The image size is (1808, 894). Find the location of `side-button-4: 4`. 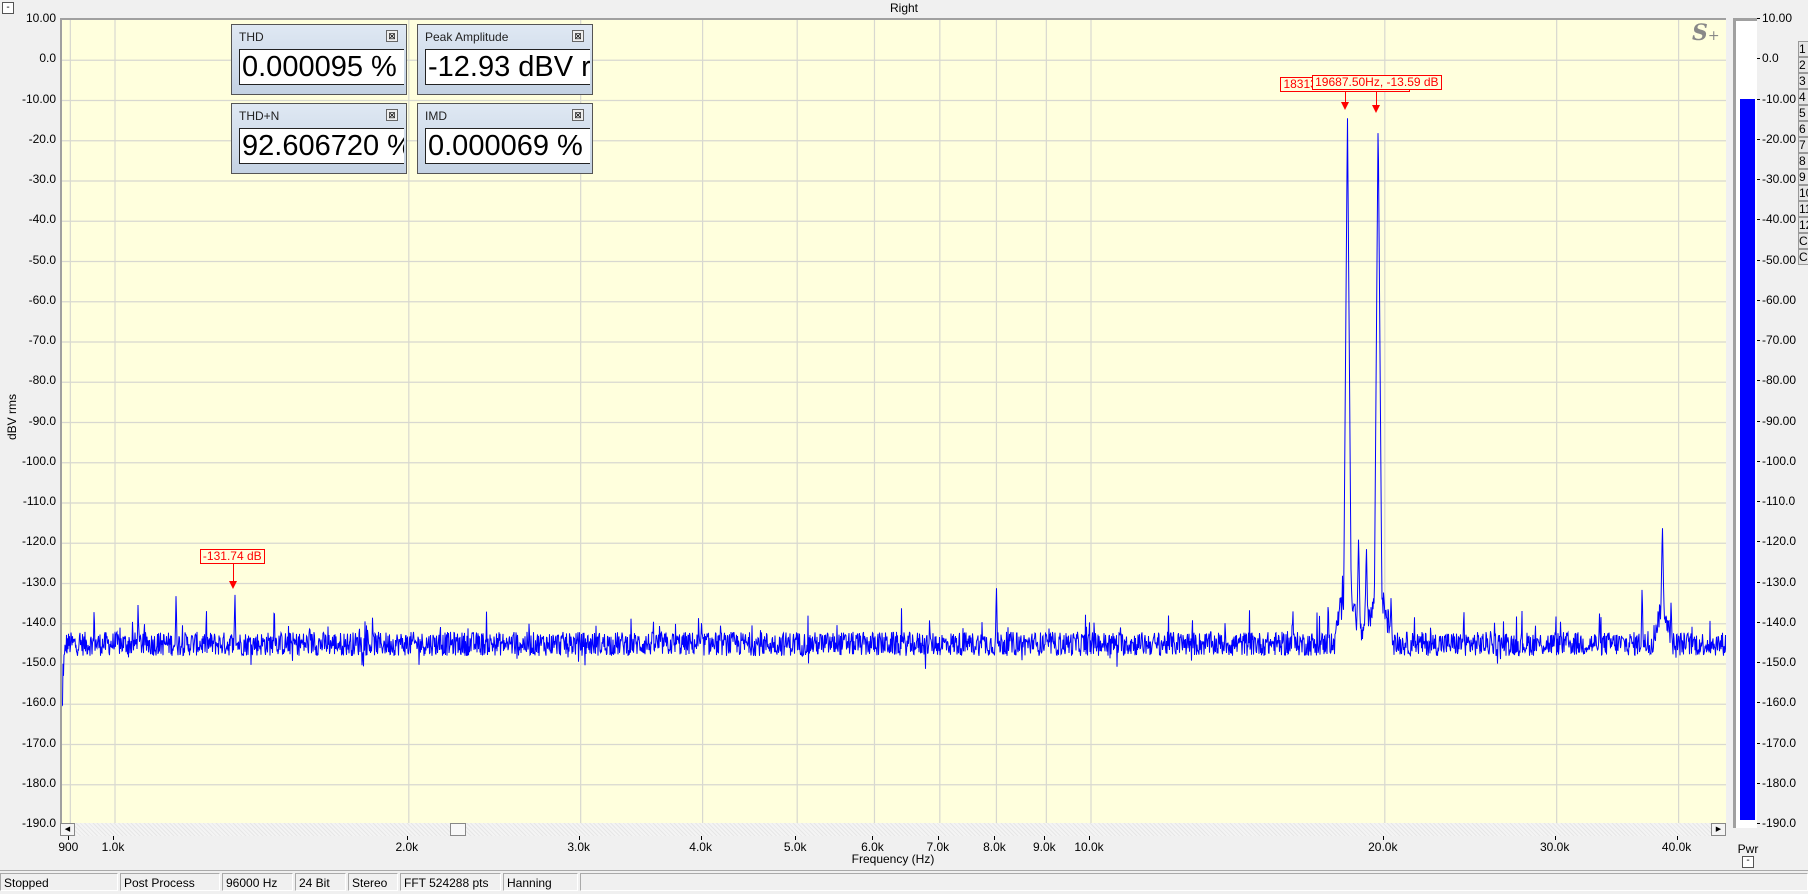

side-button-4: 4 is located at coordinates (1803, 97).